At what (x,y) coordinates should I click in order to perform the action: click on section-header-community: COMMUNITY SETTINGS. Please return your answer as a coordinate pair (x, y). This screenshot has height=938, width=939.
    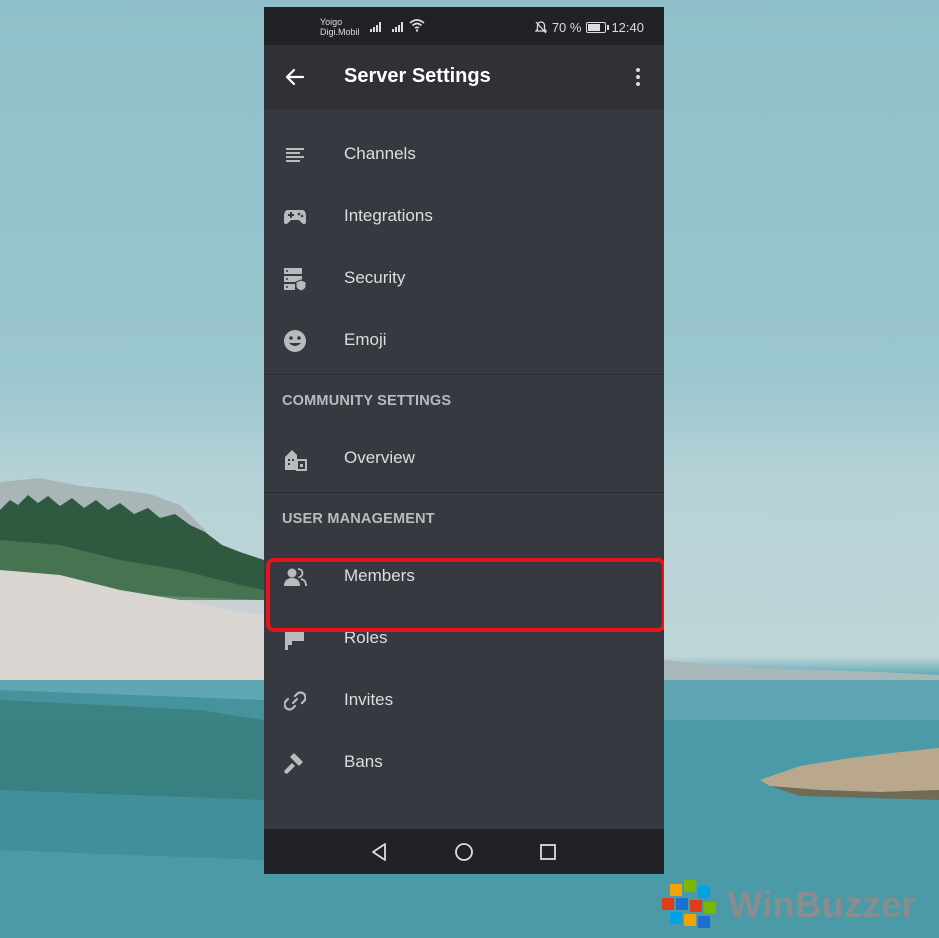
    Looking at the image, I should click on (367, 401).